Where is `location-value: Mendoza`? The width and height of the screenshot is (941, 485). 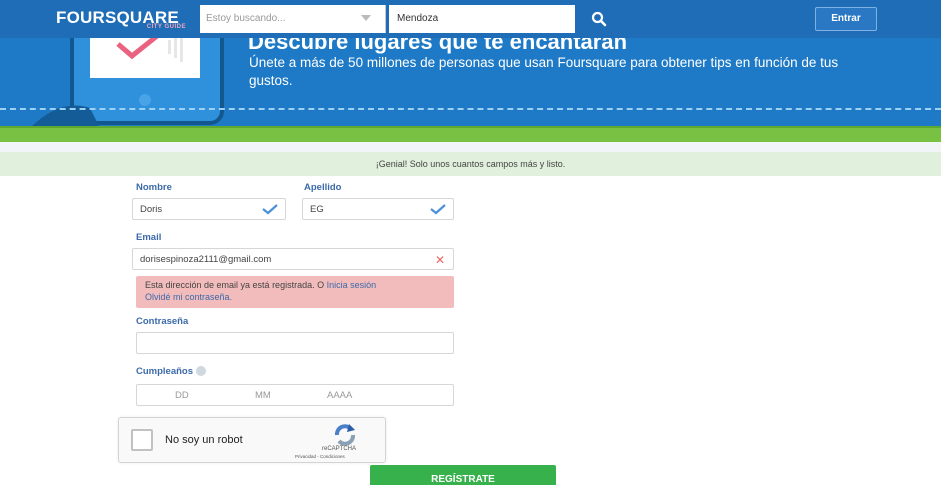
location-value: Mendoza is located at coordinates (418, 18).